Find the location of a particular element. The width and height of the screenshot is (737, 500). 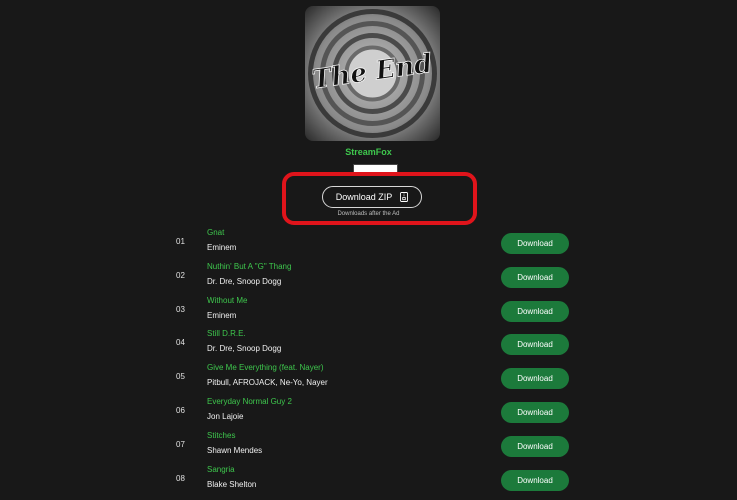

track-number: 05 is located at coordinates (180, 377).